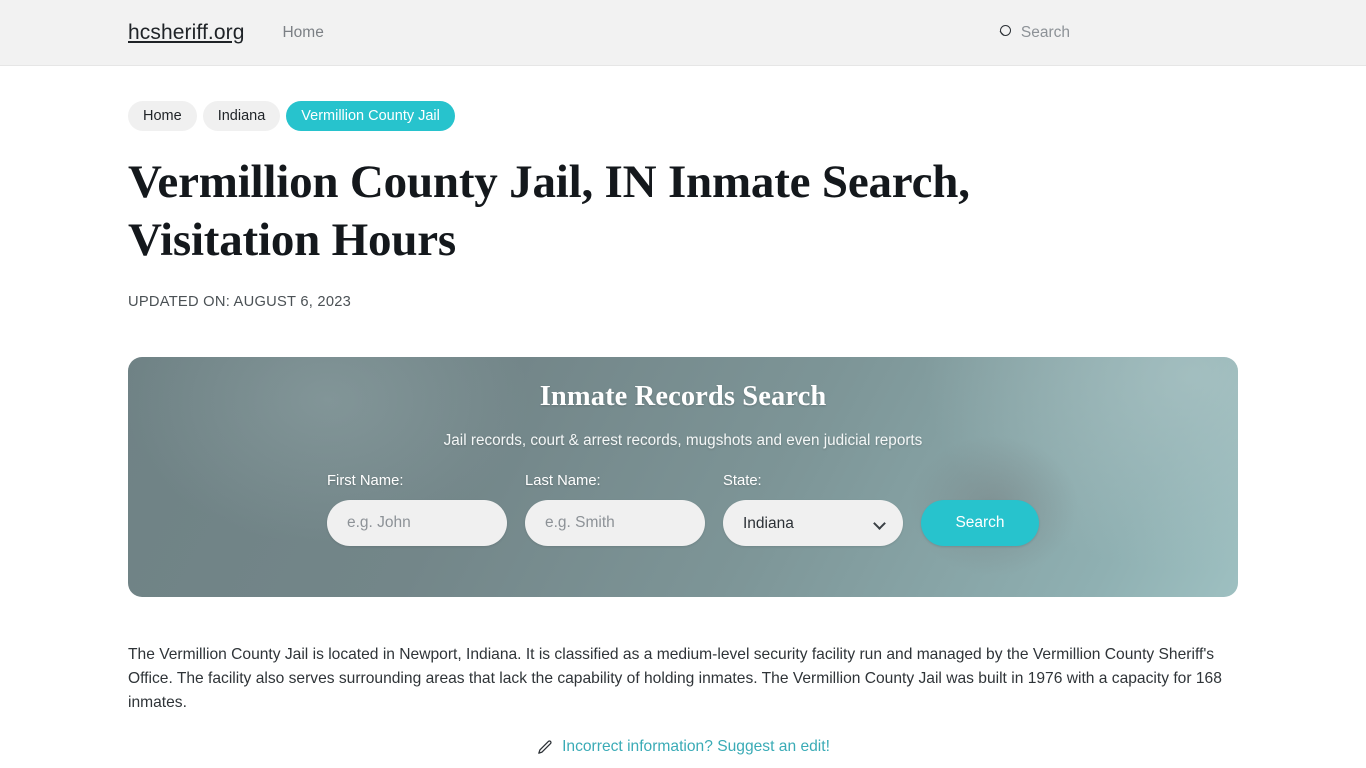 Image resolution: width=1366 pixels, height=768 pixels. What do you see at coordinates (1045, 32) in the screenshot?
I see `header-search-label: Search` at bounding box center [1045, 32].